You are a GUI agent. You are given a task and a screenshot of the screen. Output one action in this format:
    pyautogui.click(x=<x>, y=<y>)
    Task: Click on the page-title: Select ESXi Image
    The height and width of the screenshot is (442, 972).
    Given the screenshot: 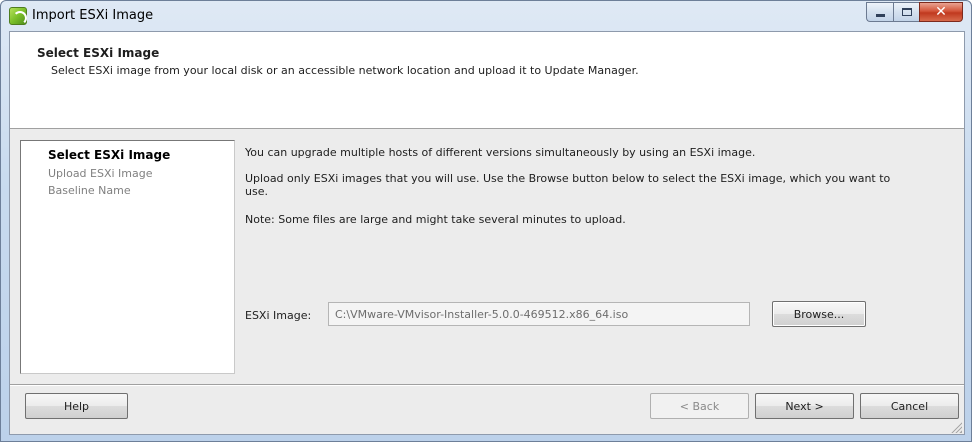 What is the action you would take?
    pyautogui.click(x=98, y=53)
    